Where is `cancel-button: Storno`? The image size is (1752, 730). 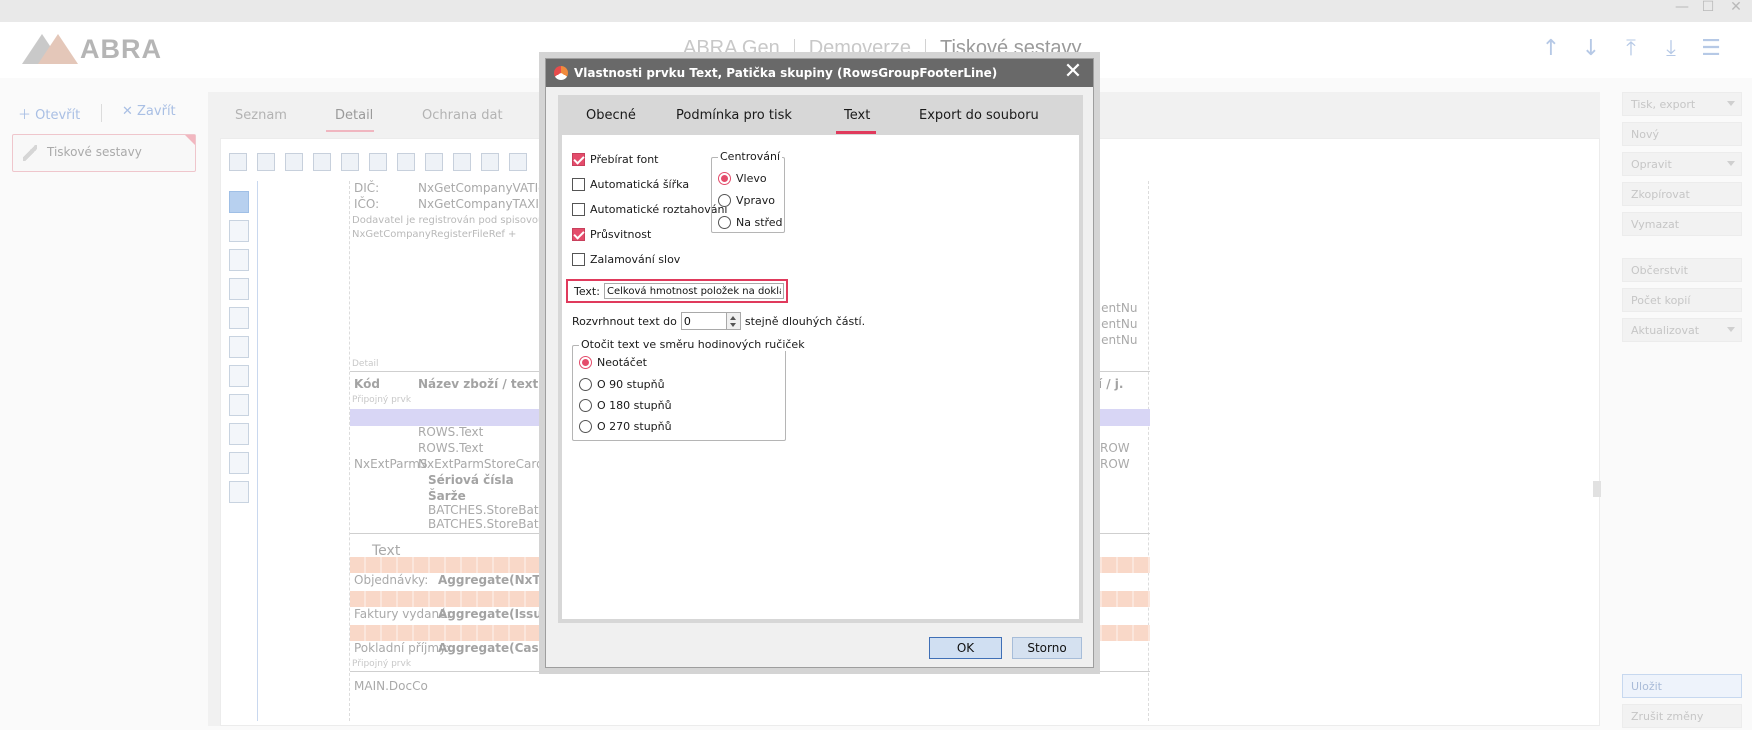 cancel-button: Storno is located at coordinates (1047, 648).